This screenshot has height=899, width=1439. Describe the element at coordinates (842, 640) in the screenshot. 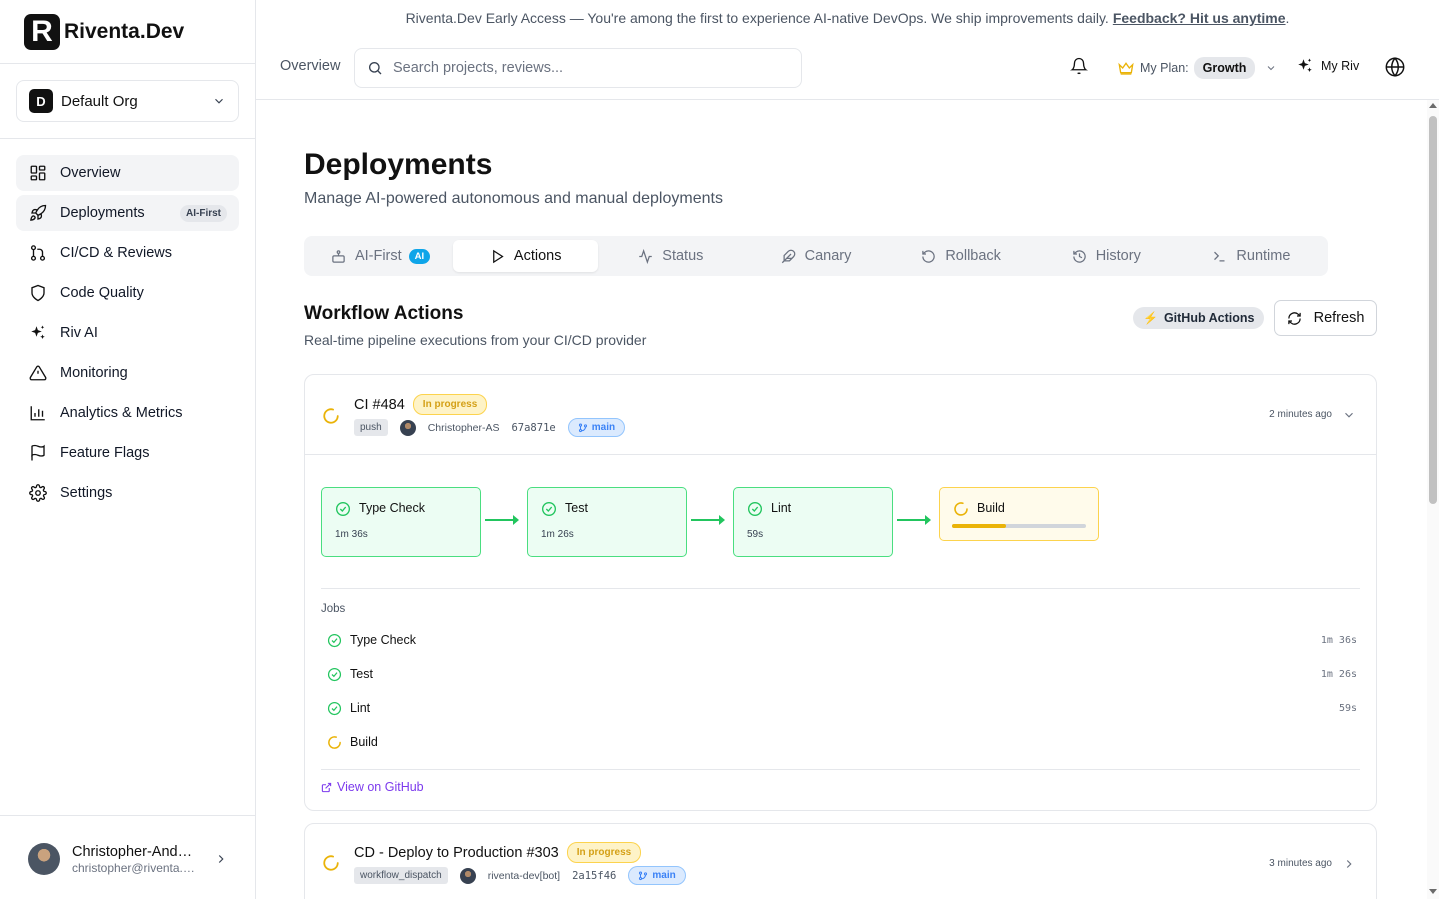

I see `job-row: Type Check 1m 36s` at that location.